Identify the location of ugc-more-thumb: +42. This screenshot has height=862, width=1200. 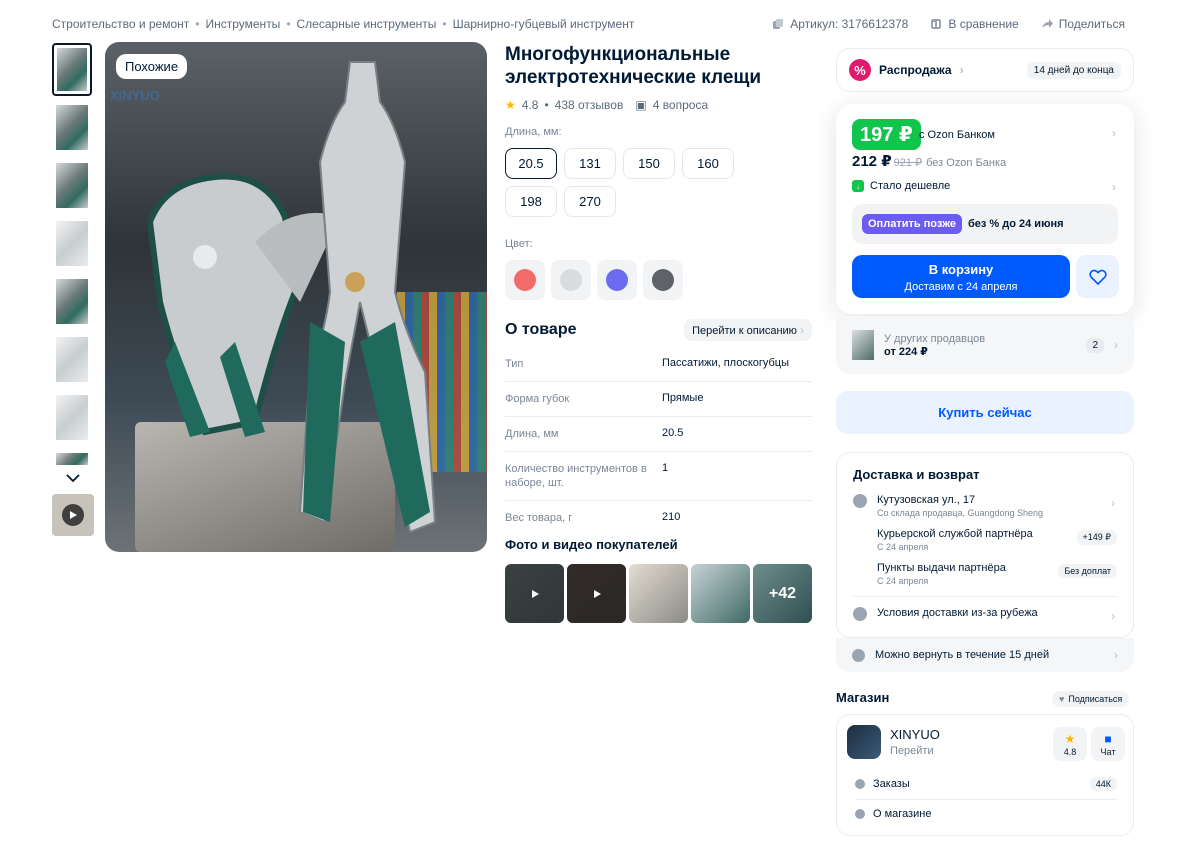
(782, 593).